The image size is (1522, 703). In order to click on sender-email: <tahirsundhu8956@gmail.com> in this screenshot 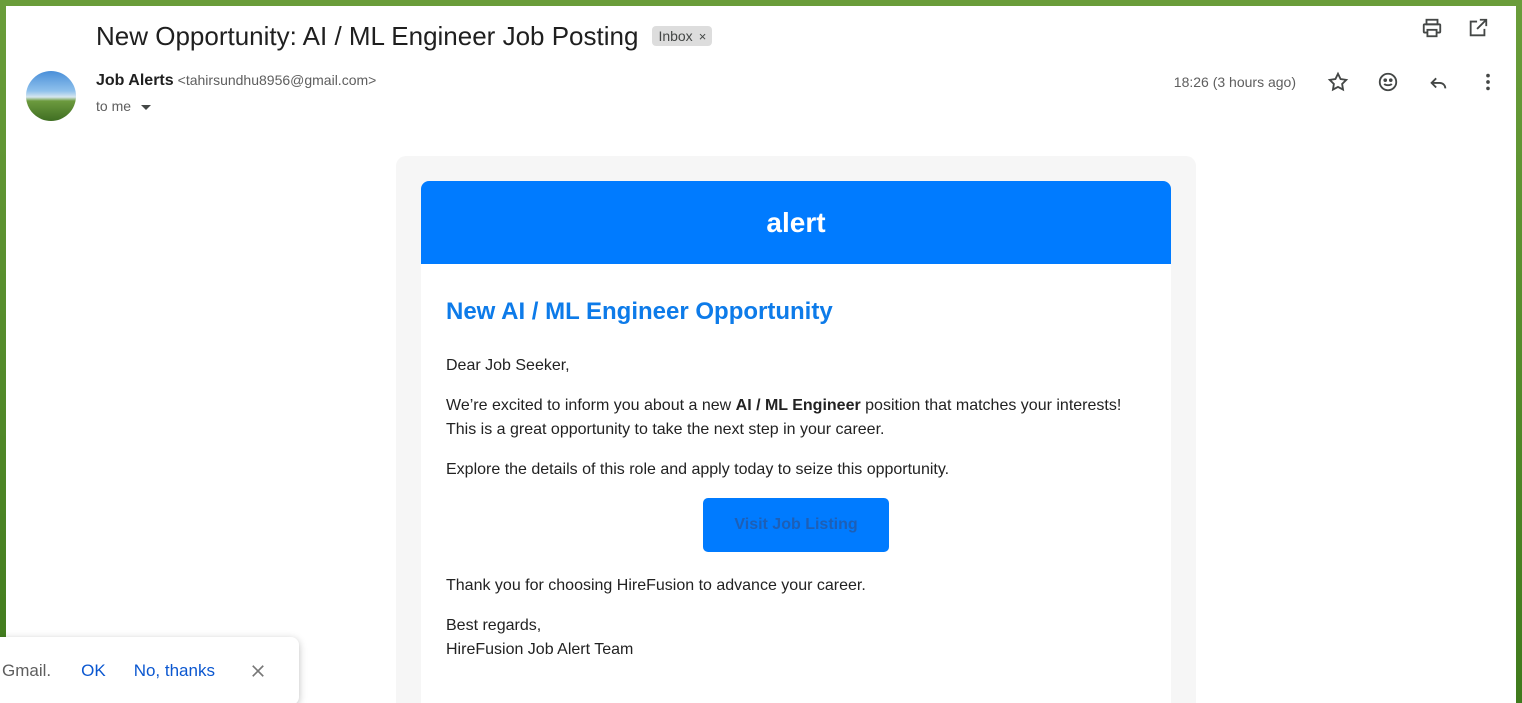, I will do `click(277, 80)`.